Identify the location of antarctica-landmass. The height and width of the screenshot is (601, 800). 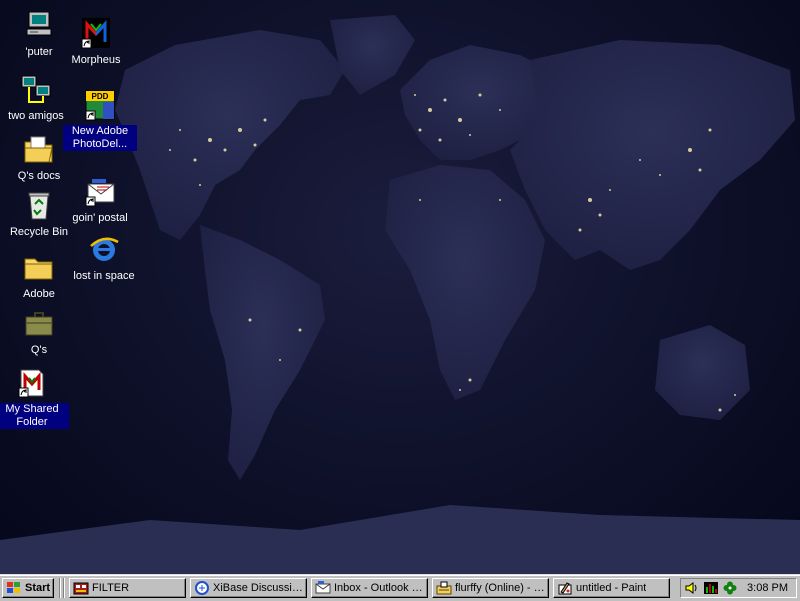
(400, 539).